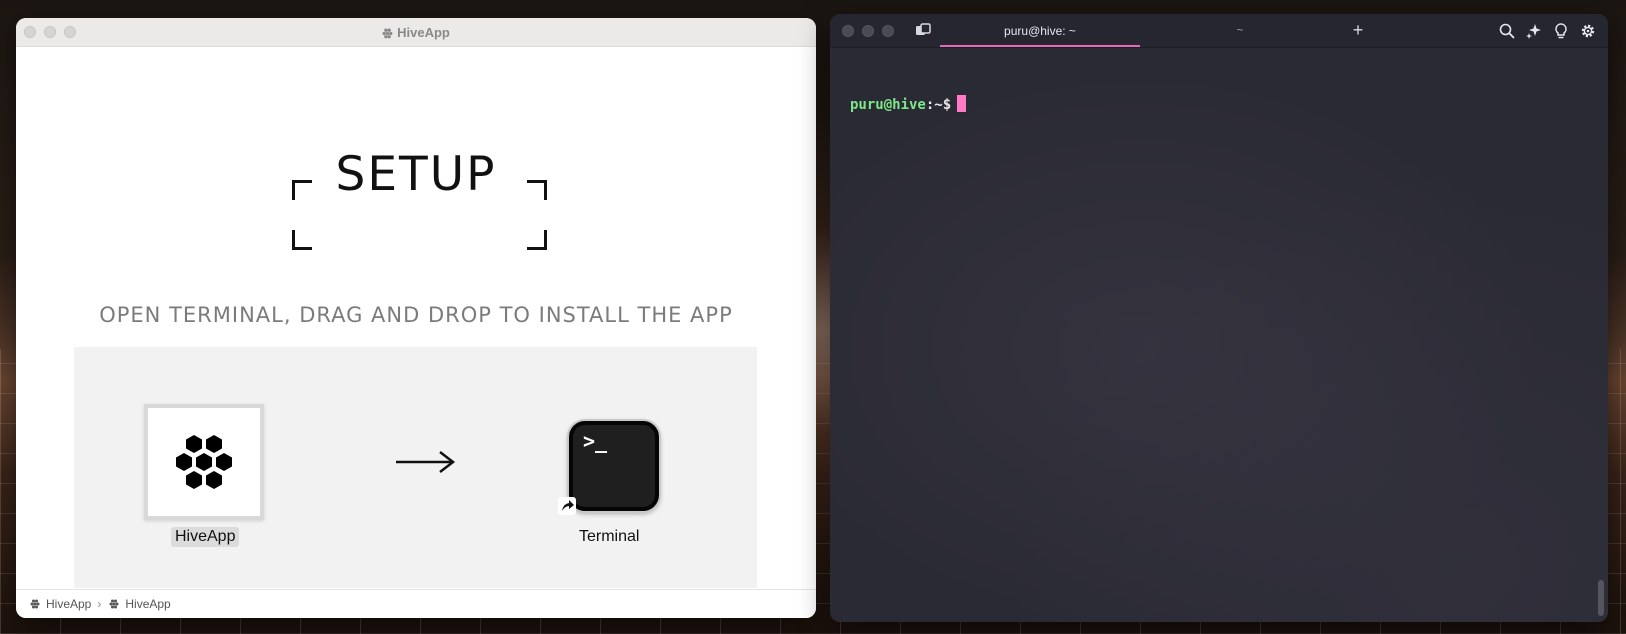 The width and height of the screenshot is (1626, 634). I want to click on window-controls, so click(868, 31).